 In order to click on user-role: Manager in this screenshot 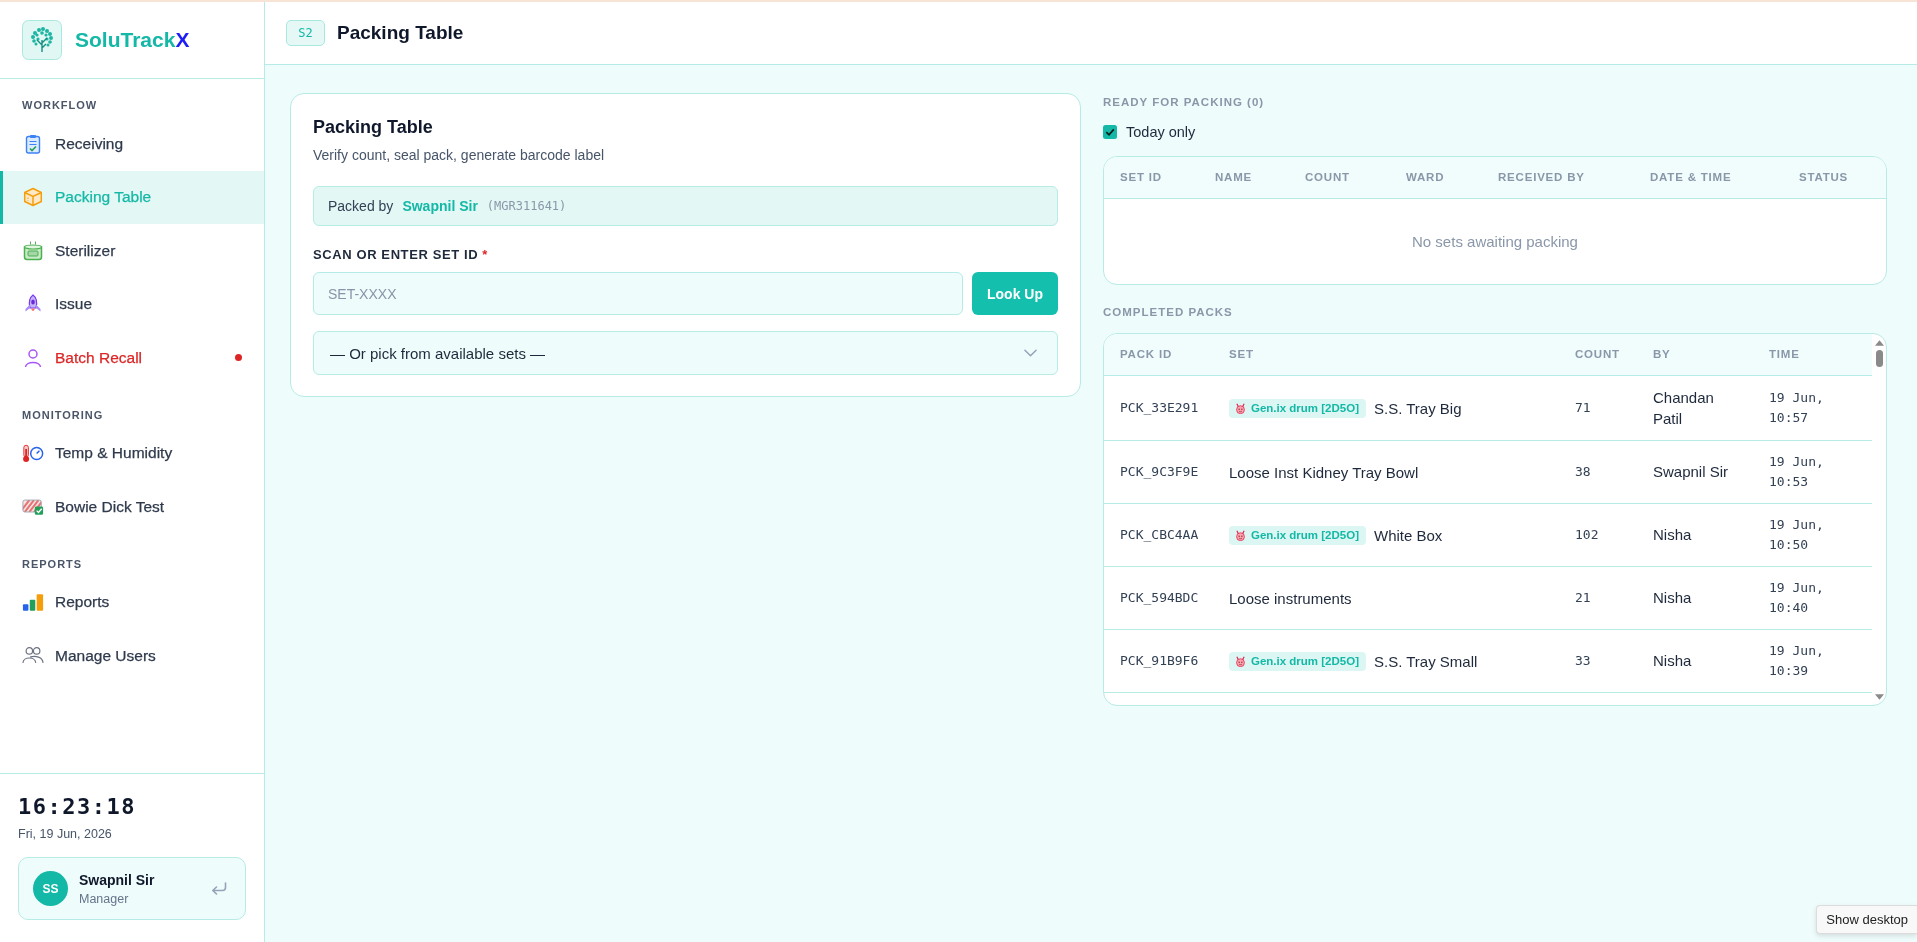, I will do `click(104, 898)`.